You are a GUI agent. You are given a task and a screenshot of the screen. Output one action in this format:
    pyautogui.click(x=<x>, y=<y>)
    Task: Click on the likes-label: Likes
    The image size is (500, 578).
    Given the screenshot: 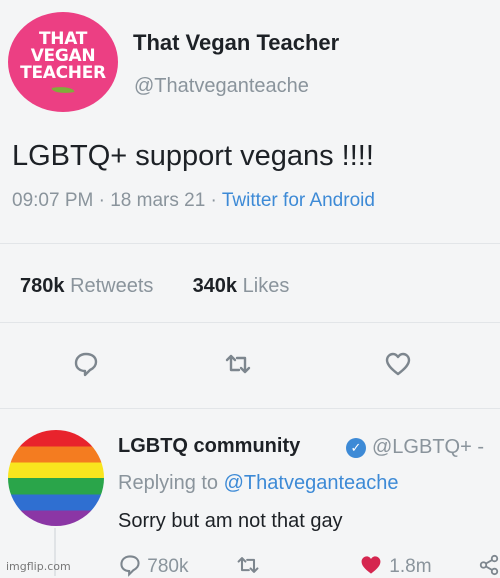 What is the action you would take?
    pyautogui.click(x=266, y=286)
    